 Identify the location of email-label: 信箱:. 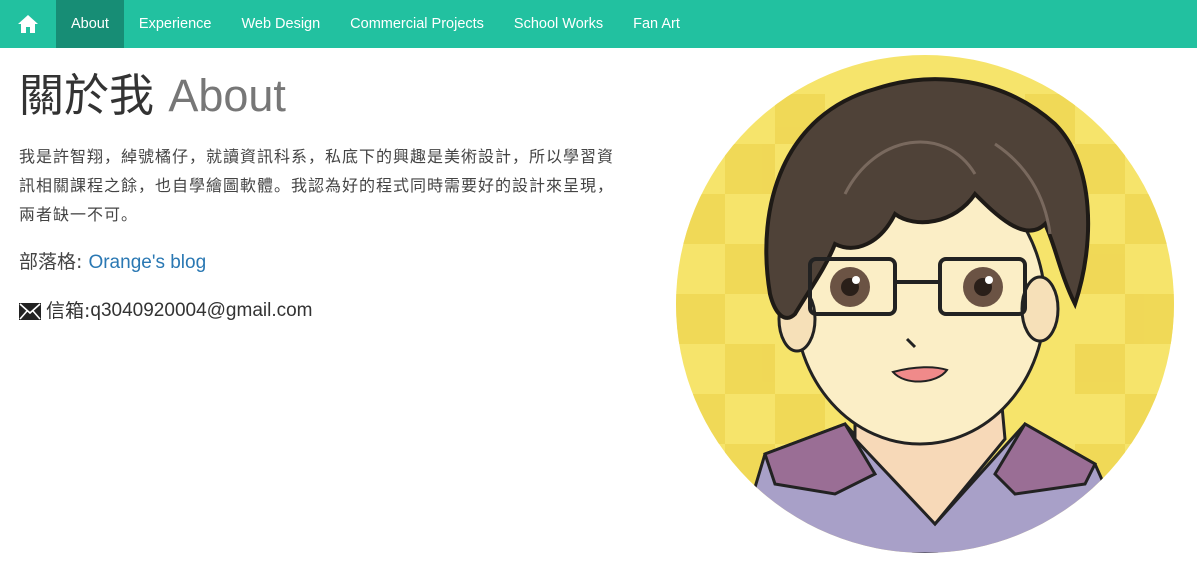
(68, 311).